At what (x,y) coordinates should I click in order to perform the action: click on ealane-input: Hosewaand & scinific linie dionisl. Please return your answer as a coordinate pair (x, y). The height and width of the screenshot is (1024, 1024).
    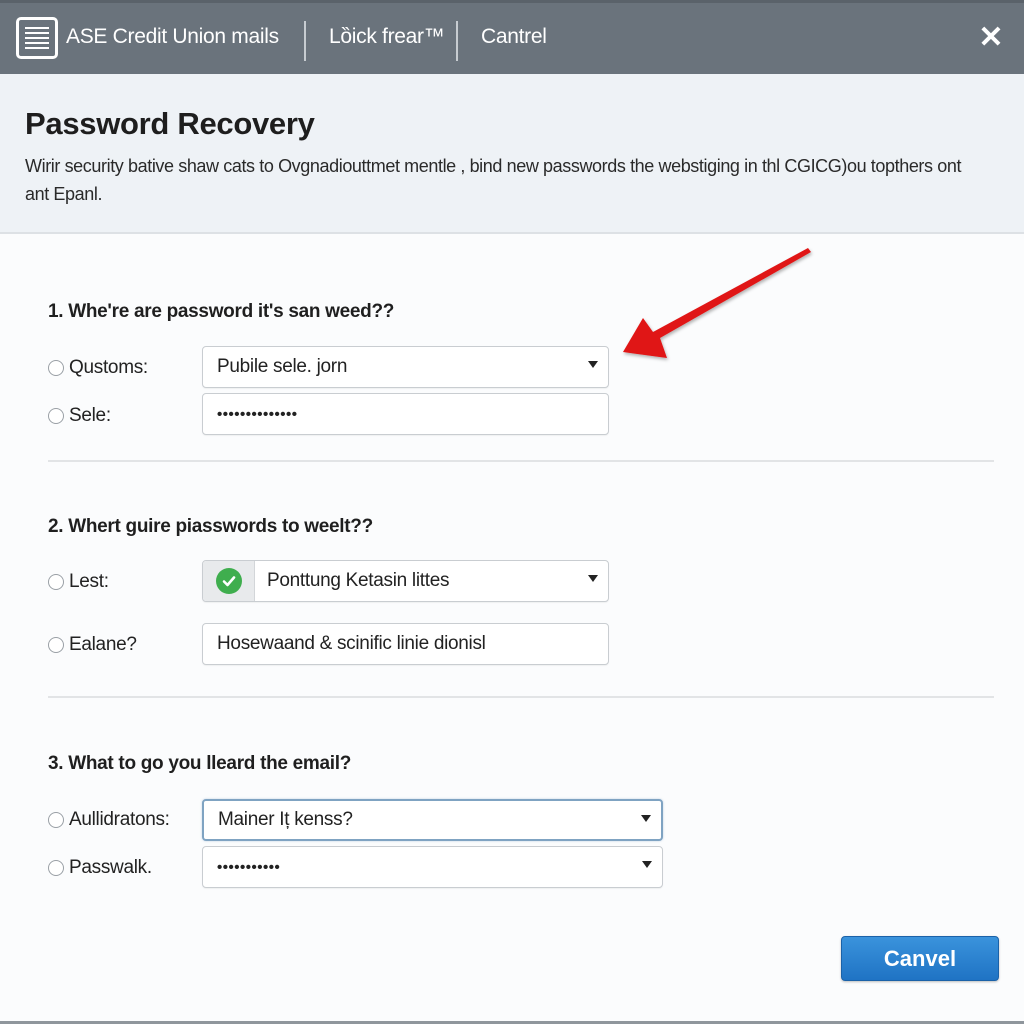
    Looking at the image, I should click on (405, 644).